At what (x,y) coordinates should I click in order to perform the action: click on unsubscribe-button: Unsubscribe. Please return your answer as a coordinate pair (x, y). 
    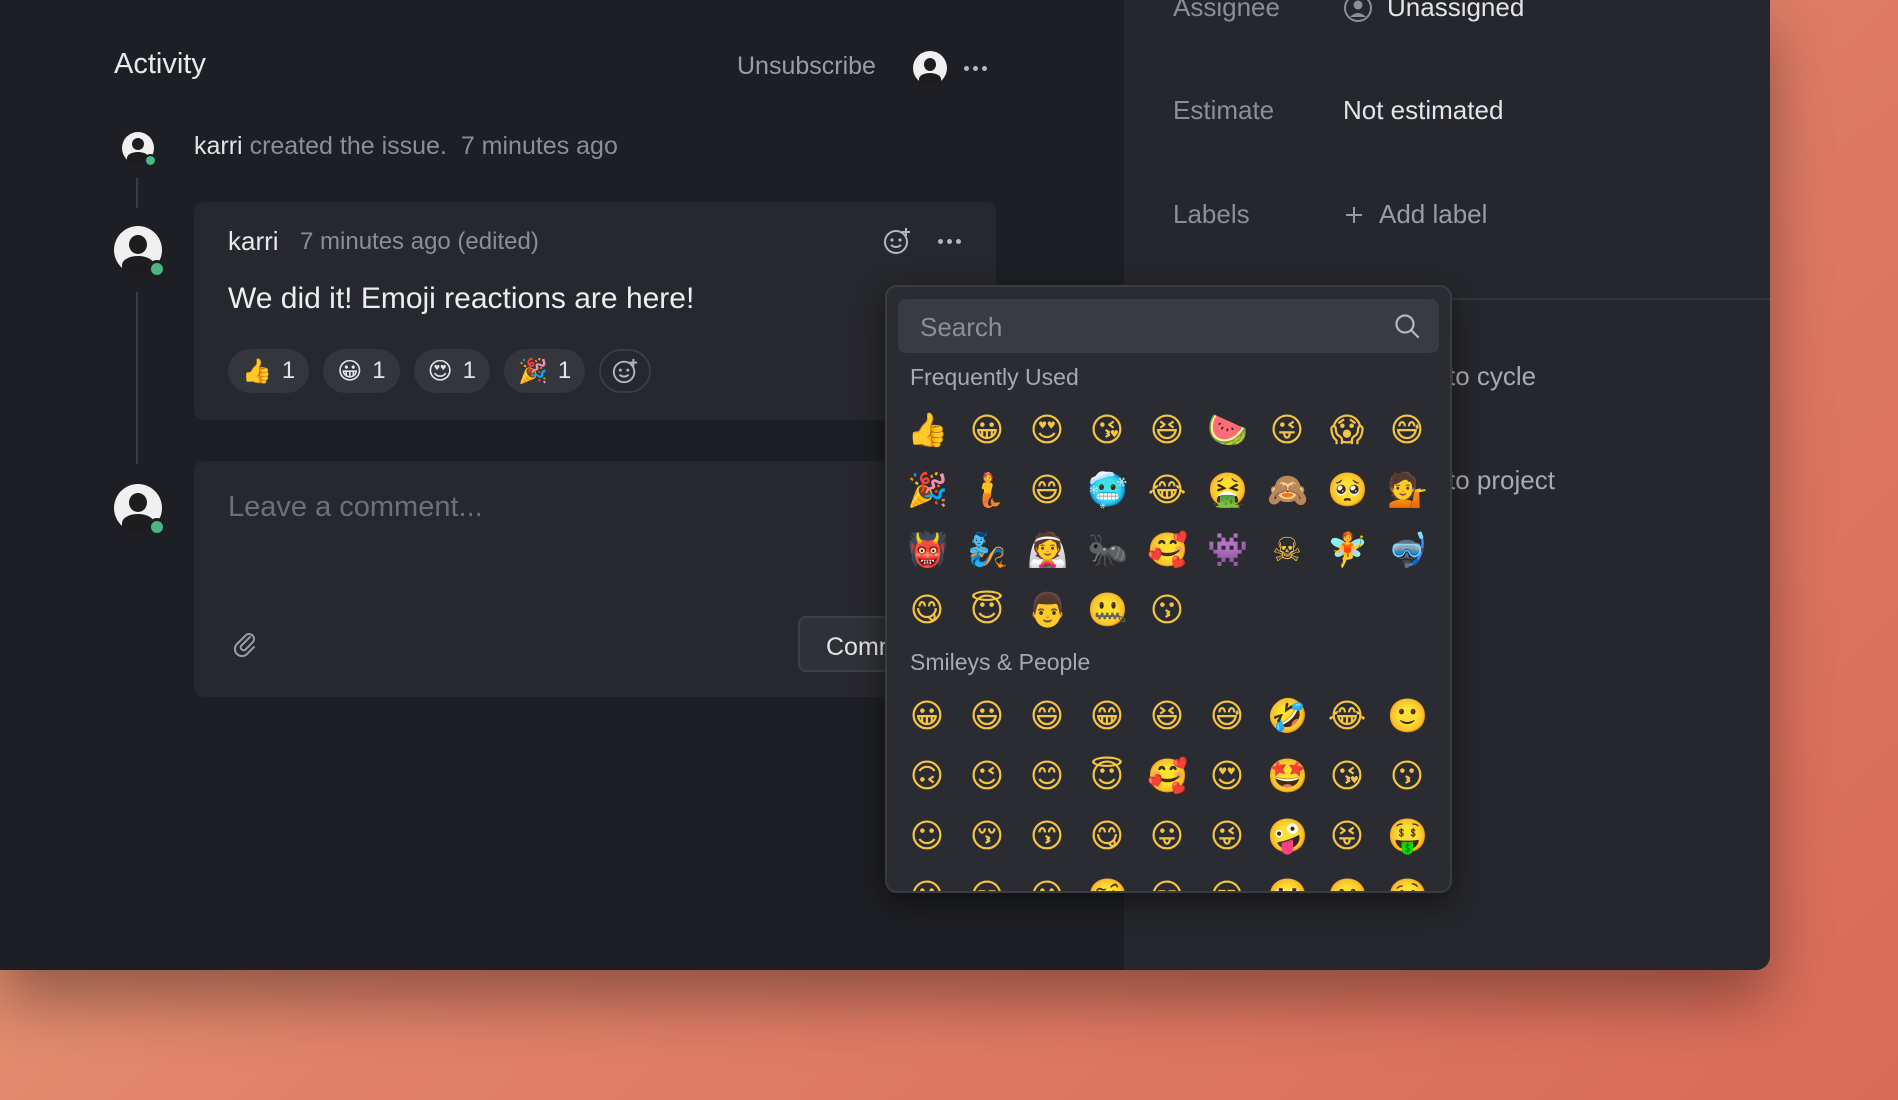
    Looking at the image, I should click on (806, 66).